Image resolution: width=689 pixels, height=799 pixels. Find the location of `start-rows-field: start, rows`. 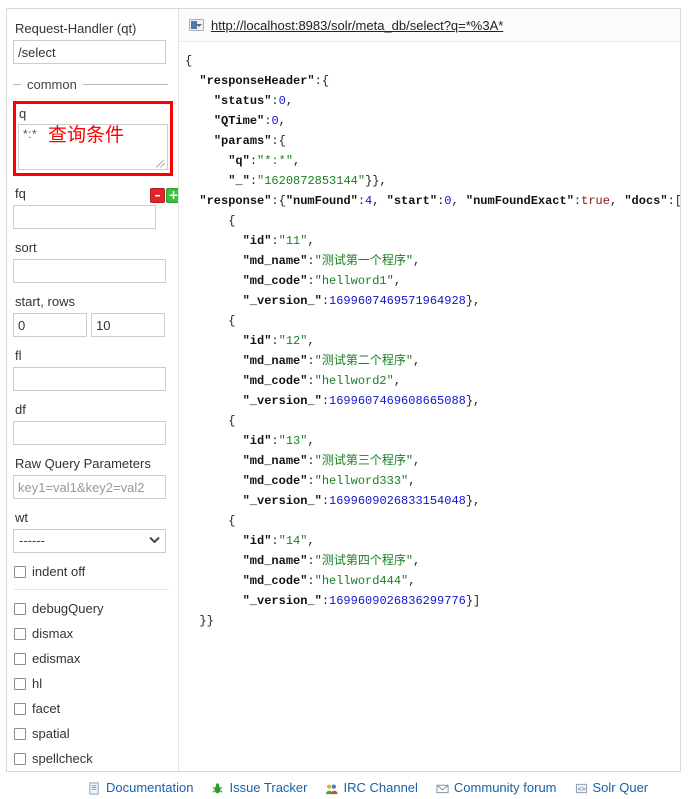

start-rows-field: start, rows is located at coordinates (95, 315).